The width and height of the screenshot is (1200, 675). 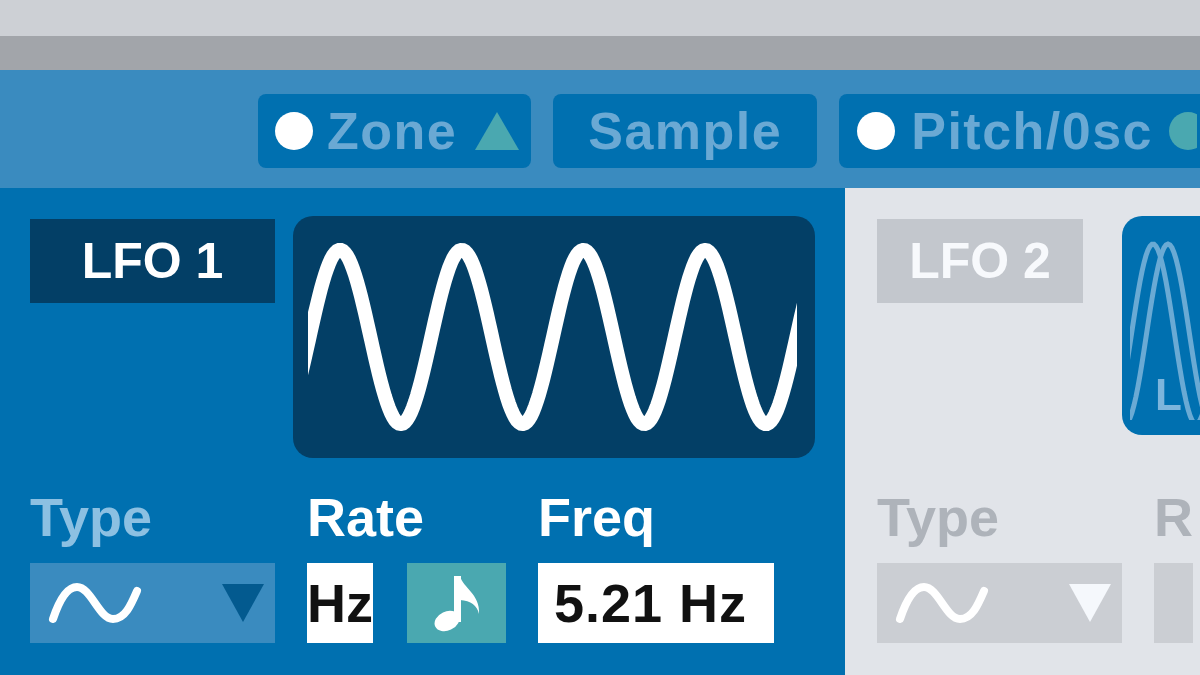 I want to click on lfo-toggle-button: LFO 1, so click(x=152, y=261).